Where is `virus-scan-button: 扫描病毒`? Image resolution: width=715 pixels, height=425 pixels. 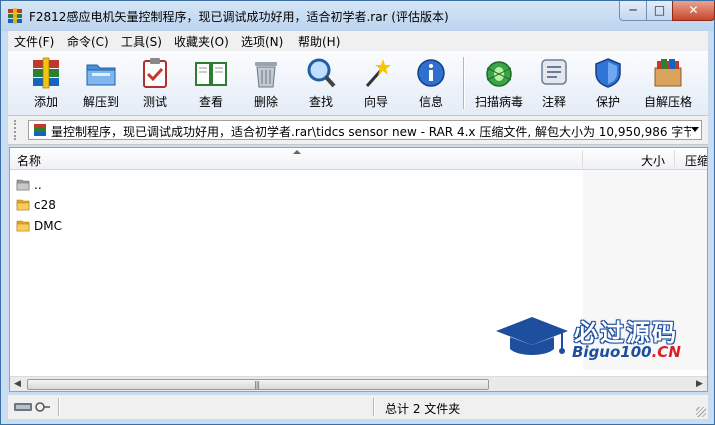
virus-scan-button: 扫描病毒 is located at coordinates (499, 83).